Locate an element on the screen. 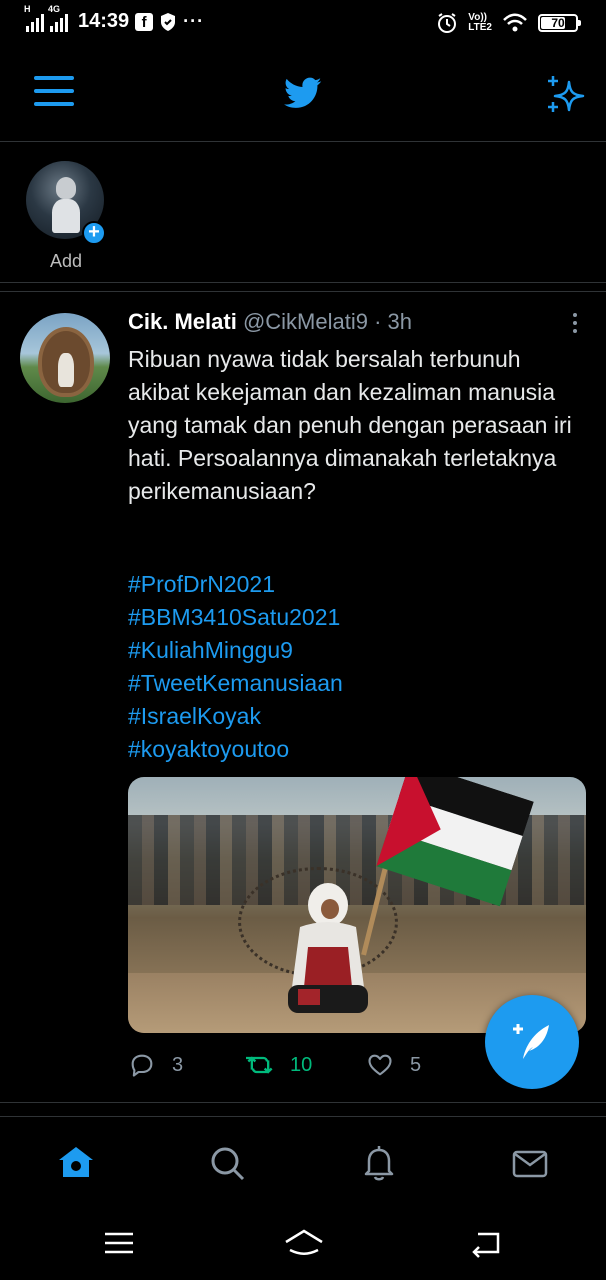  system-navigation-bar is located at coordinates (303, 1244).